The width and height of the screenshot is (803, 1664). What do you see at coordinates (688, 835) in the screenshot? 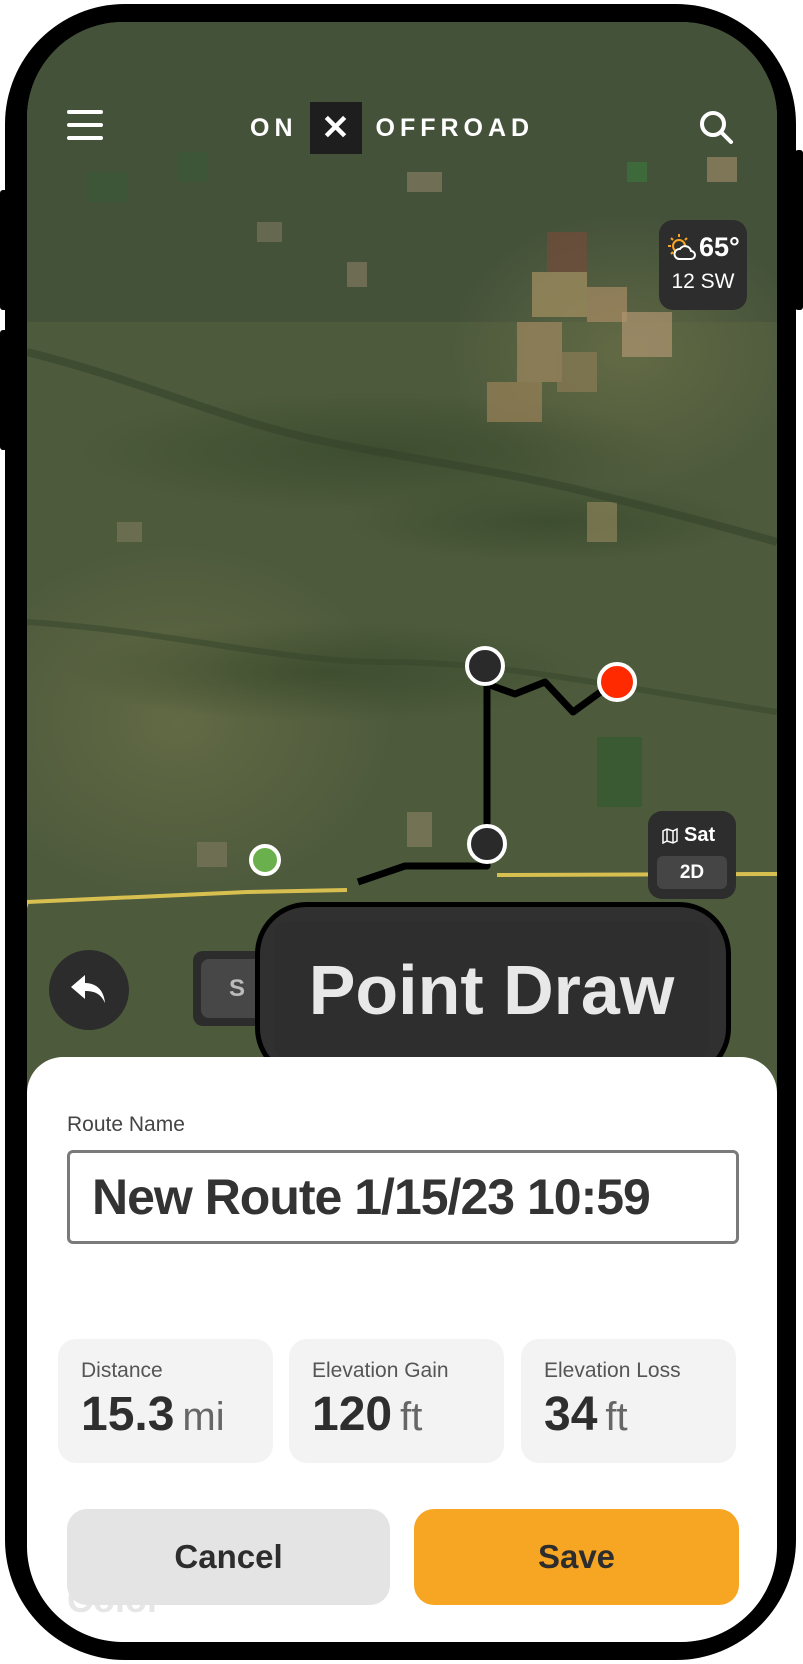
I see `map-layer-label: Sat` at bounding box center [688, 835].